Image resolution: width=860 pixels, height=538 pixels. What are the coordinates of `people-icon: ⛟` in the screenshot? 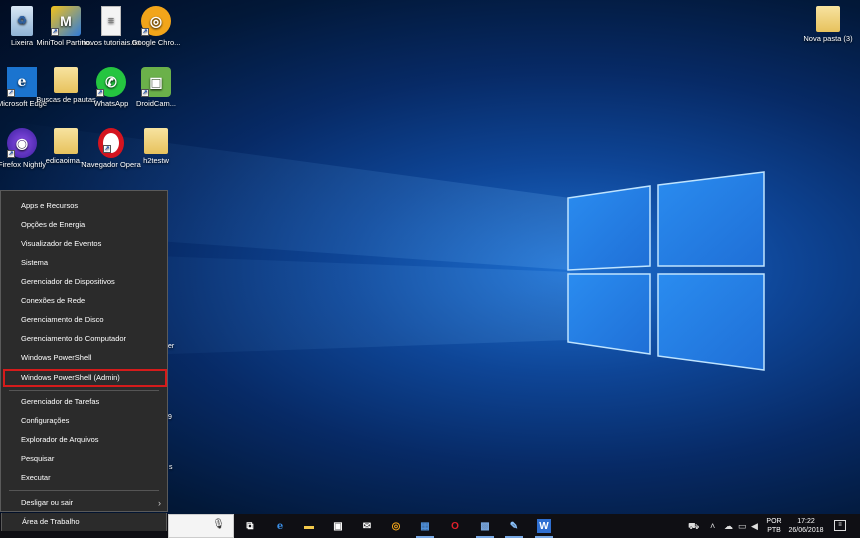 It's located at (693, 527).